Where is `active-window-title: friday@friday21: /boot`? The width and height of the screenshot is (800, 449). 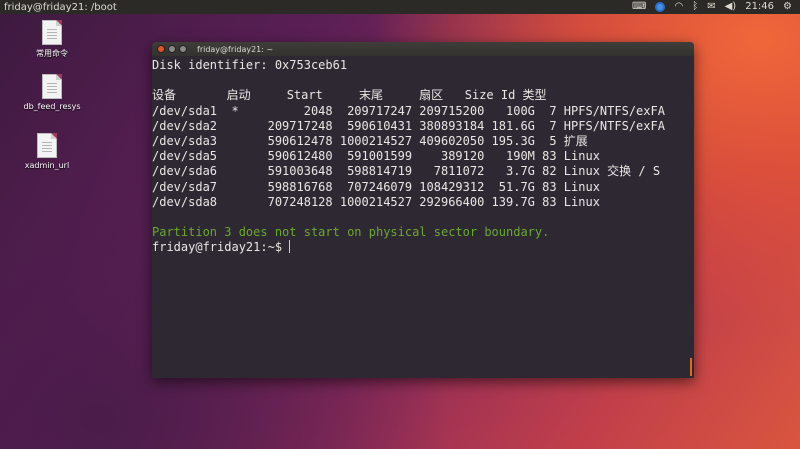
active-window-title: friday@friday21: /boot is located at coordinates (60, 7).